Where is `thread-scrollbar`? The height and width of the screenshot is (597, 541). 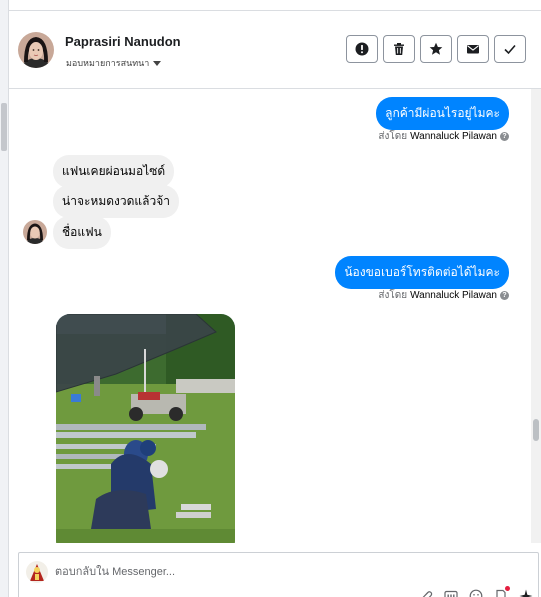
thread-scrollbar is located at coordinates (536, 316).